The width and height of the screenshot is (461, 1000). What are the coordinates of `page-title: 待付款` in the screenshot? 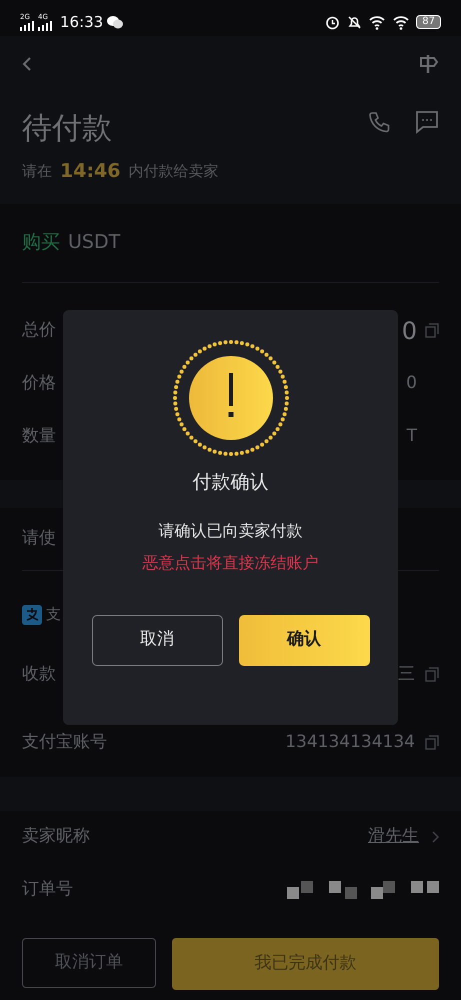 It's located at (67, 129).